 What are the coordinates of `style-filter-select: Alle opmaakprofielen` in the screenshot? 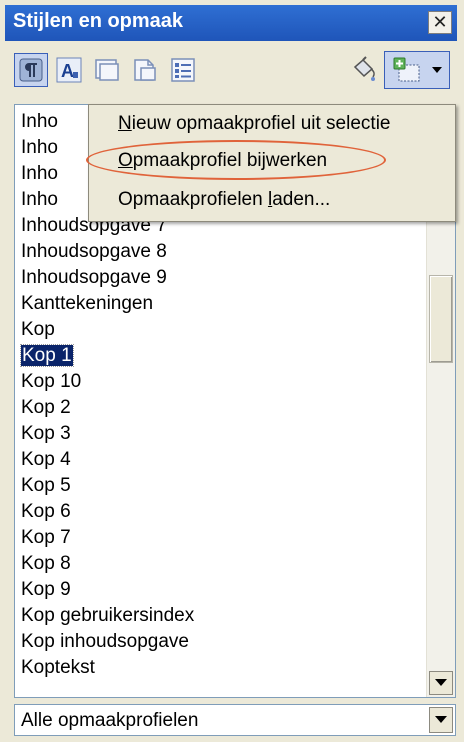 It's located at (235, 720).